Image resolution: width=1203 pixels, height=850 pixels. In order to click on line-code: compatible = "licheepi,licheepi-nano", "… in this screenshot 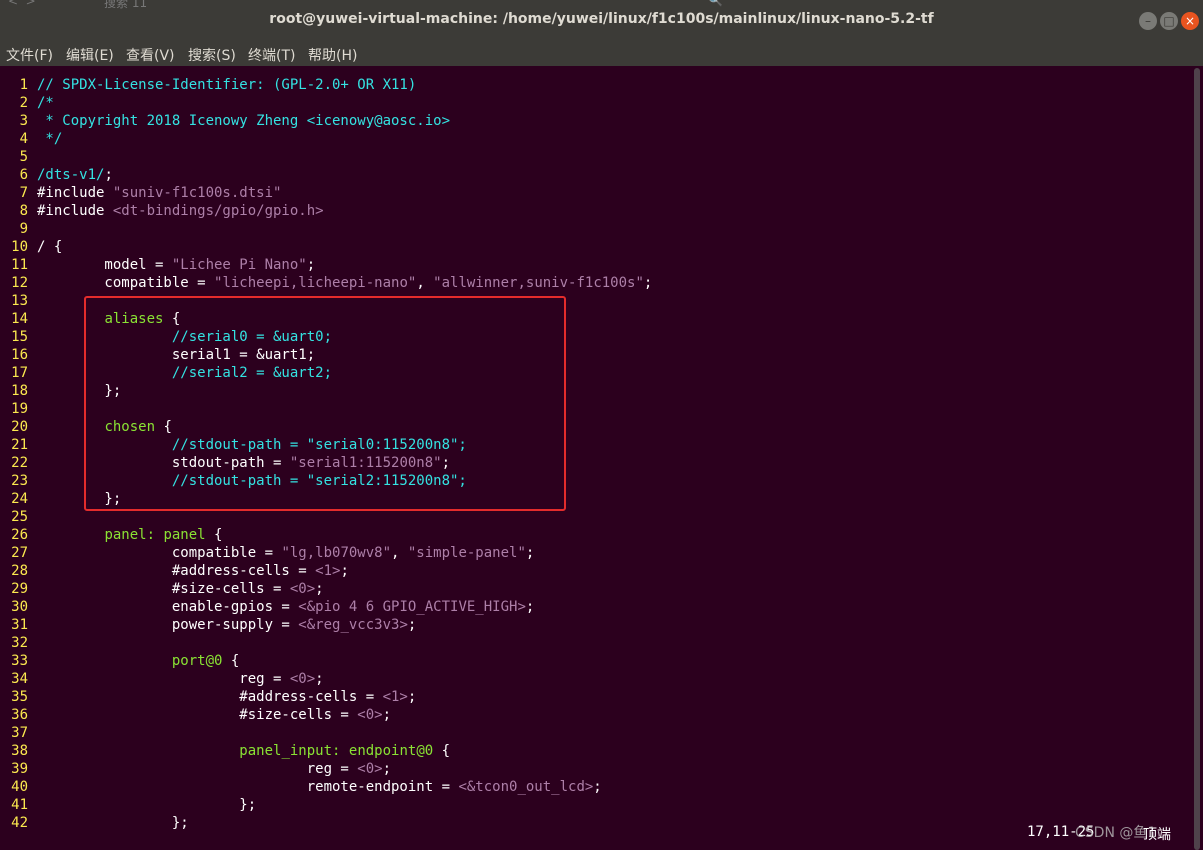, I will do `click(344, 283)`.